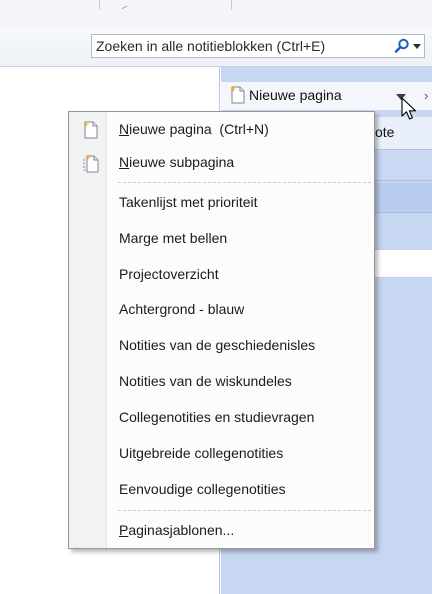  I want to click on menu-item-label: Projectoverzicht, so click(169, 274).